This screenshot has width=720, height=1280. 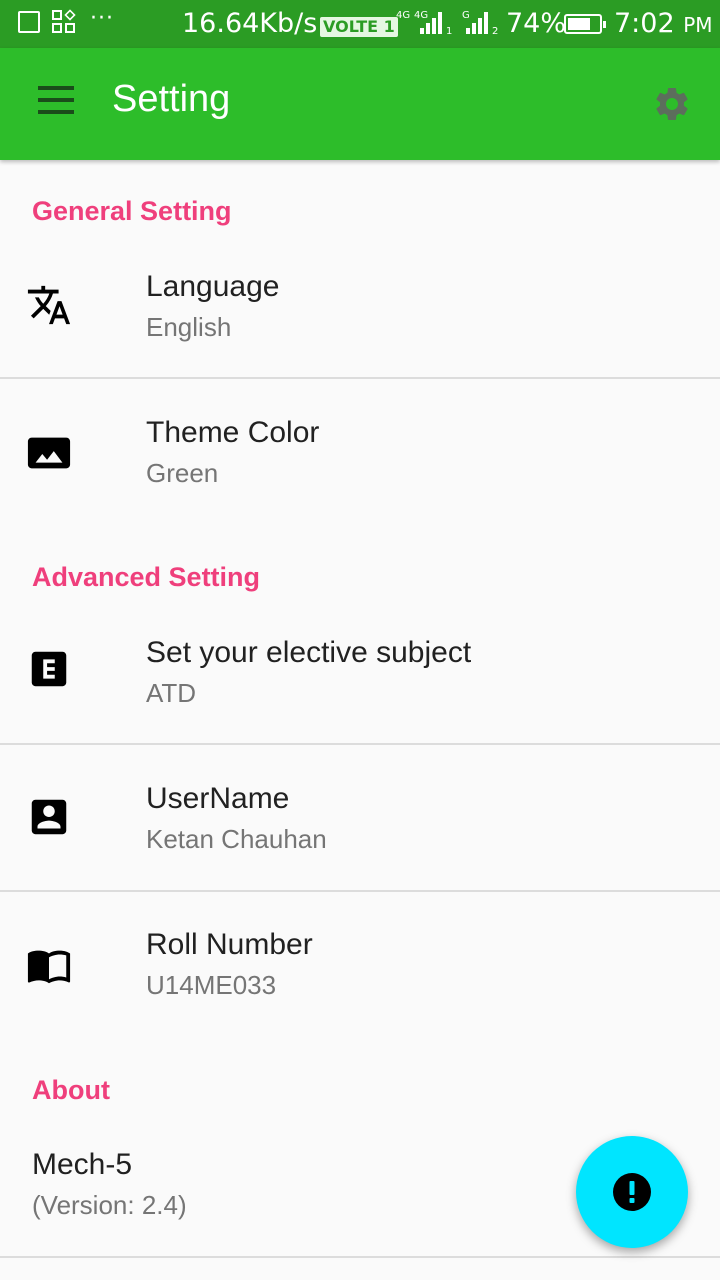 What do you see at coordinates (495, 31) in the screenshot?
I see `sim-number: 2` at bounding box center [495, 31].